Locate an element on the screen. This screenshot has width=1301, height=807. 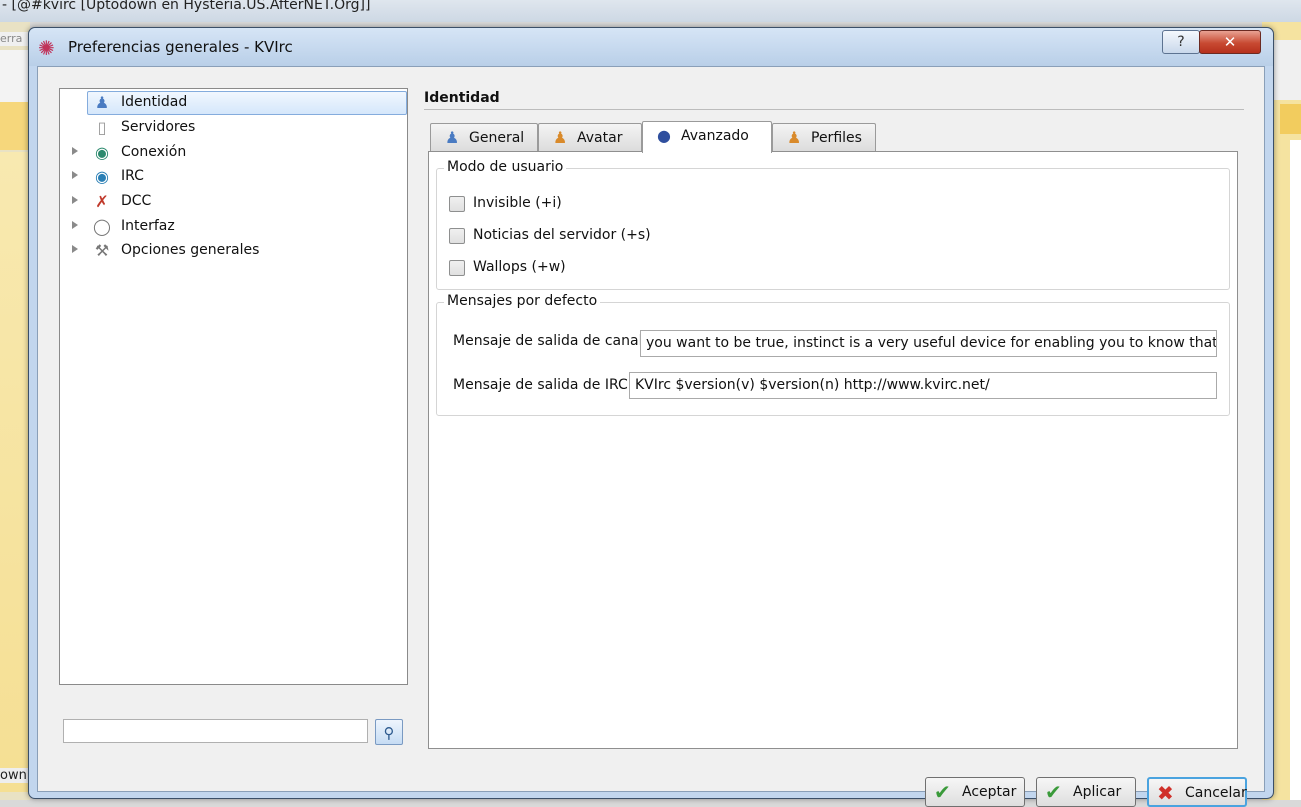
search-icon: ⚲ is located at coordinates (389, 733).